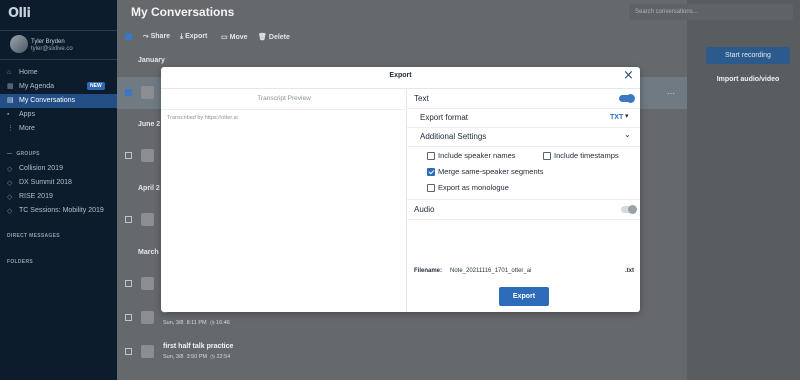 This screenshot has height=380, width=800. Describe the element at coordinates (525, 136) in the screenshot. I see `additional-settings-row: Additional Settings ⌄` at that location.